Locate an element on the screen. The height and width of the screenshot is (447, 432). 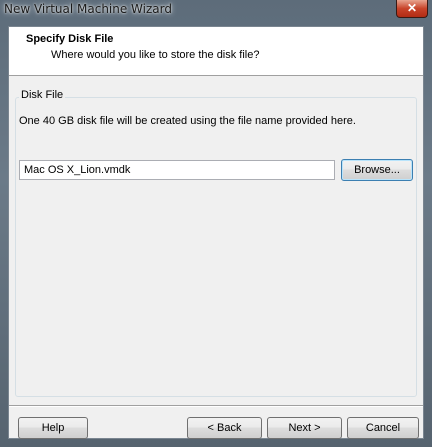
back-button: < Back is located at coordinates (224, 428).